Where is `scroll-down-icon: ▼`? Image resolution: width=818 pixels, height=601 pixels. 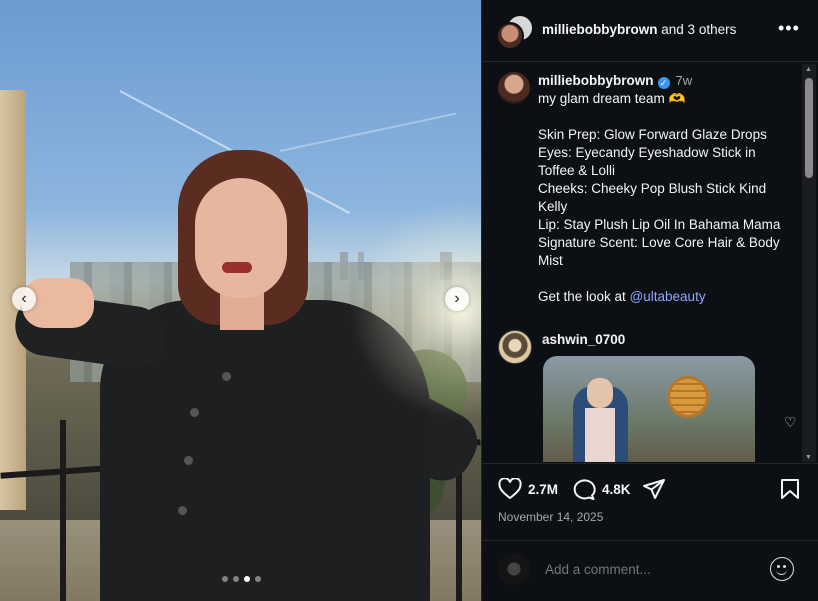
scroll-down-icon: ▼ is located at coordinates (808, 457).